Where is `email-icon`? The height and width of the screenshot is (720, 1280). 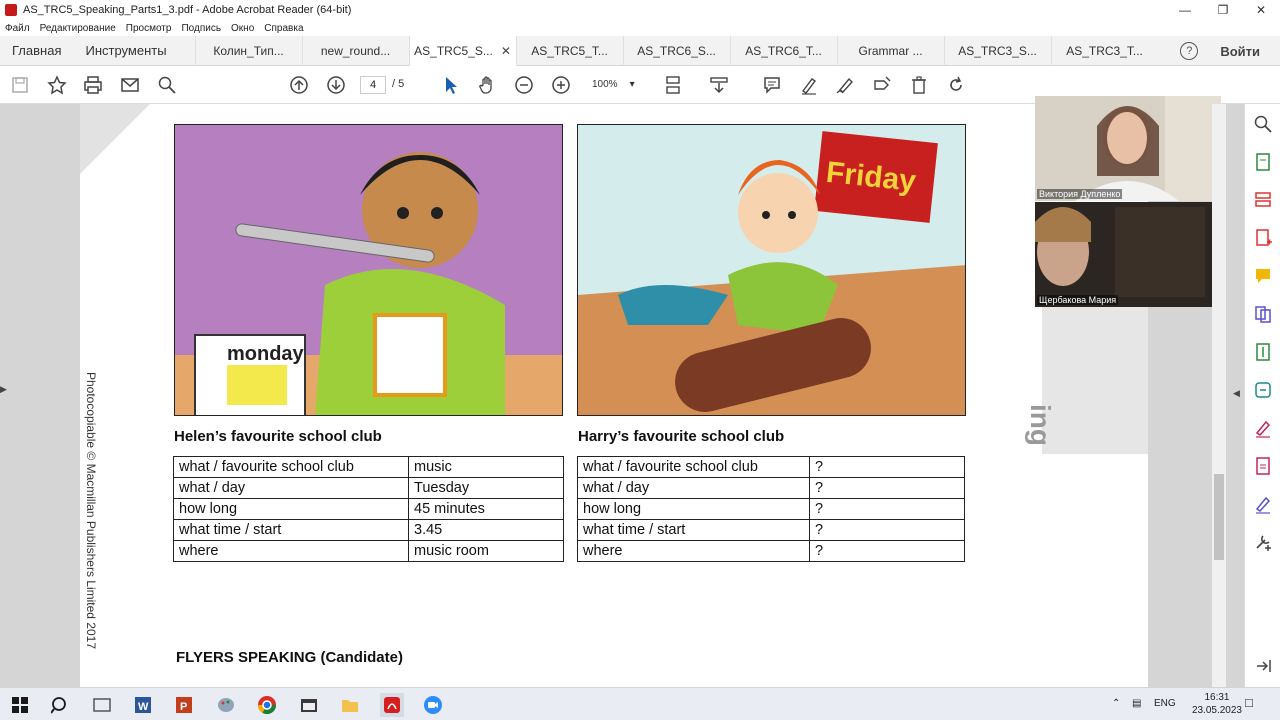
email-icon is located at coordinates (130, 85).